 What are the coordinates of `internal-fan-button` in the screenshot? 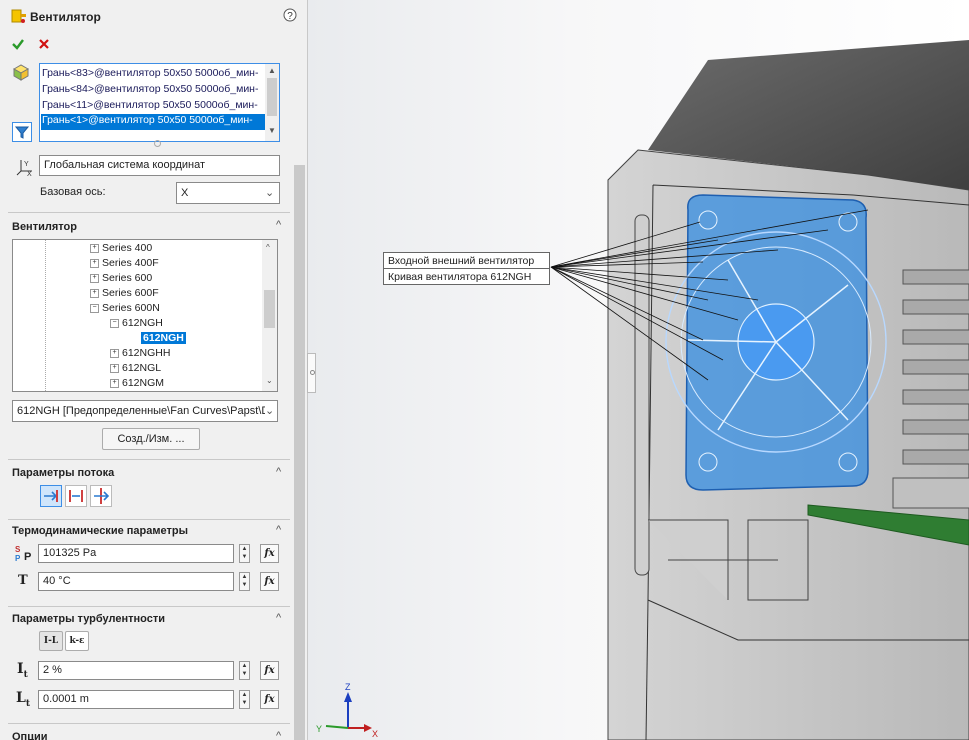 It's located at (101, 496).